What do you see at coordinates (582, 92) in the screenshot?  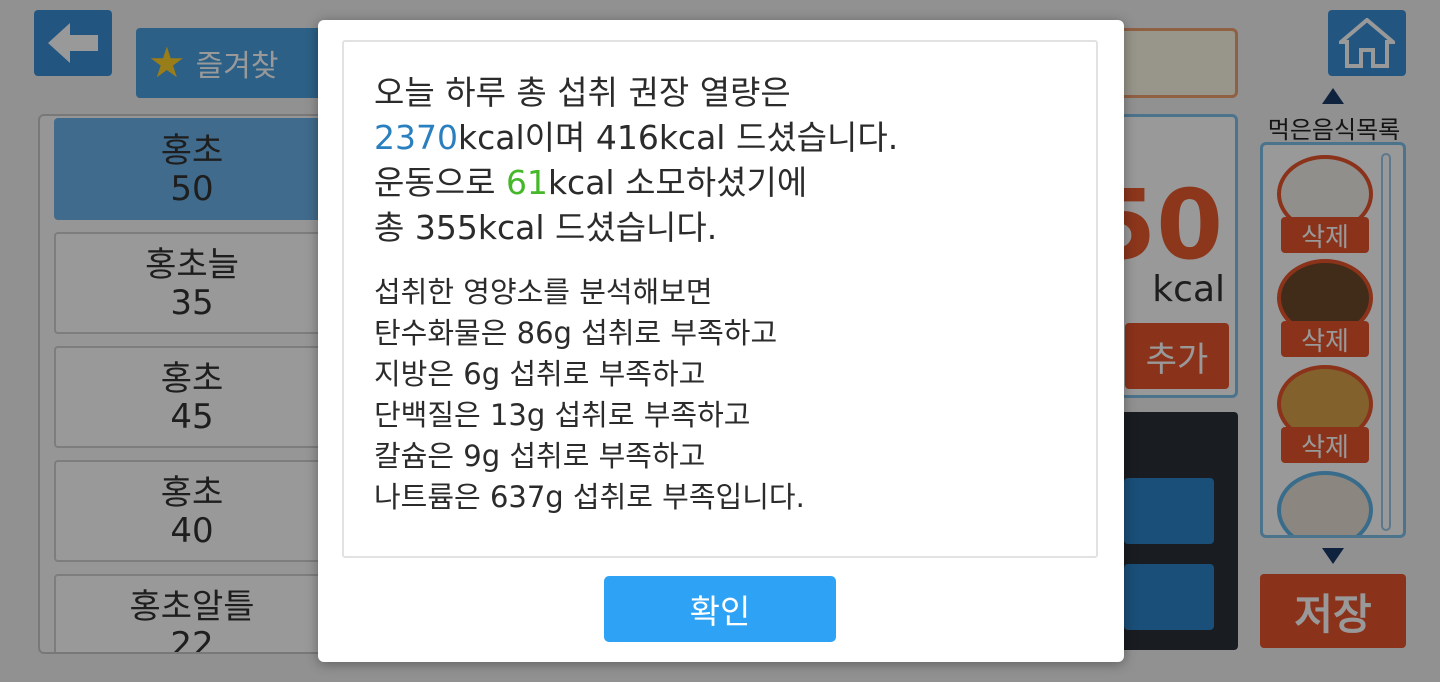 I see `summary-line-1: 오늘 하루 총 섭취 권장 열량은` at bounding box center [582, 92].